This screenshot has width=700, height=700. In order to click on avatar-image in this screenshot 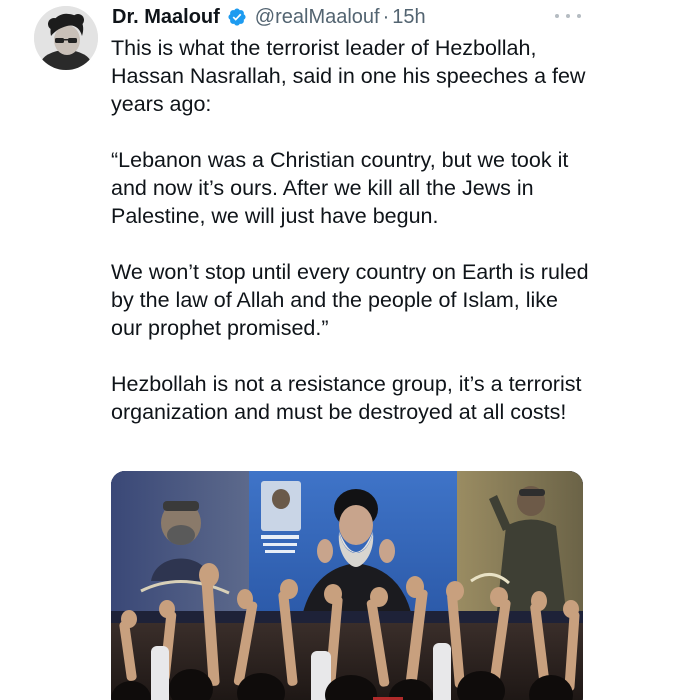, I will do `click(66, 38)`.